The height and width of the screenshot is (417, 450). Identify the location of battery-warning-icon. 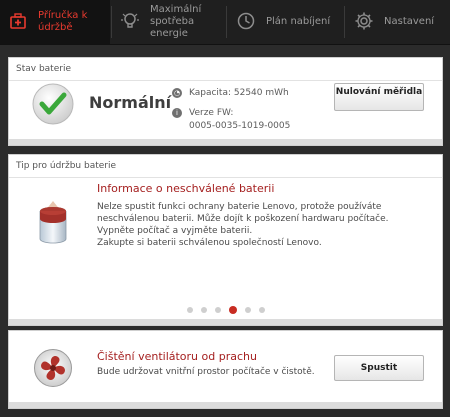
(53, 222).